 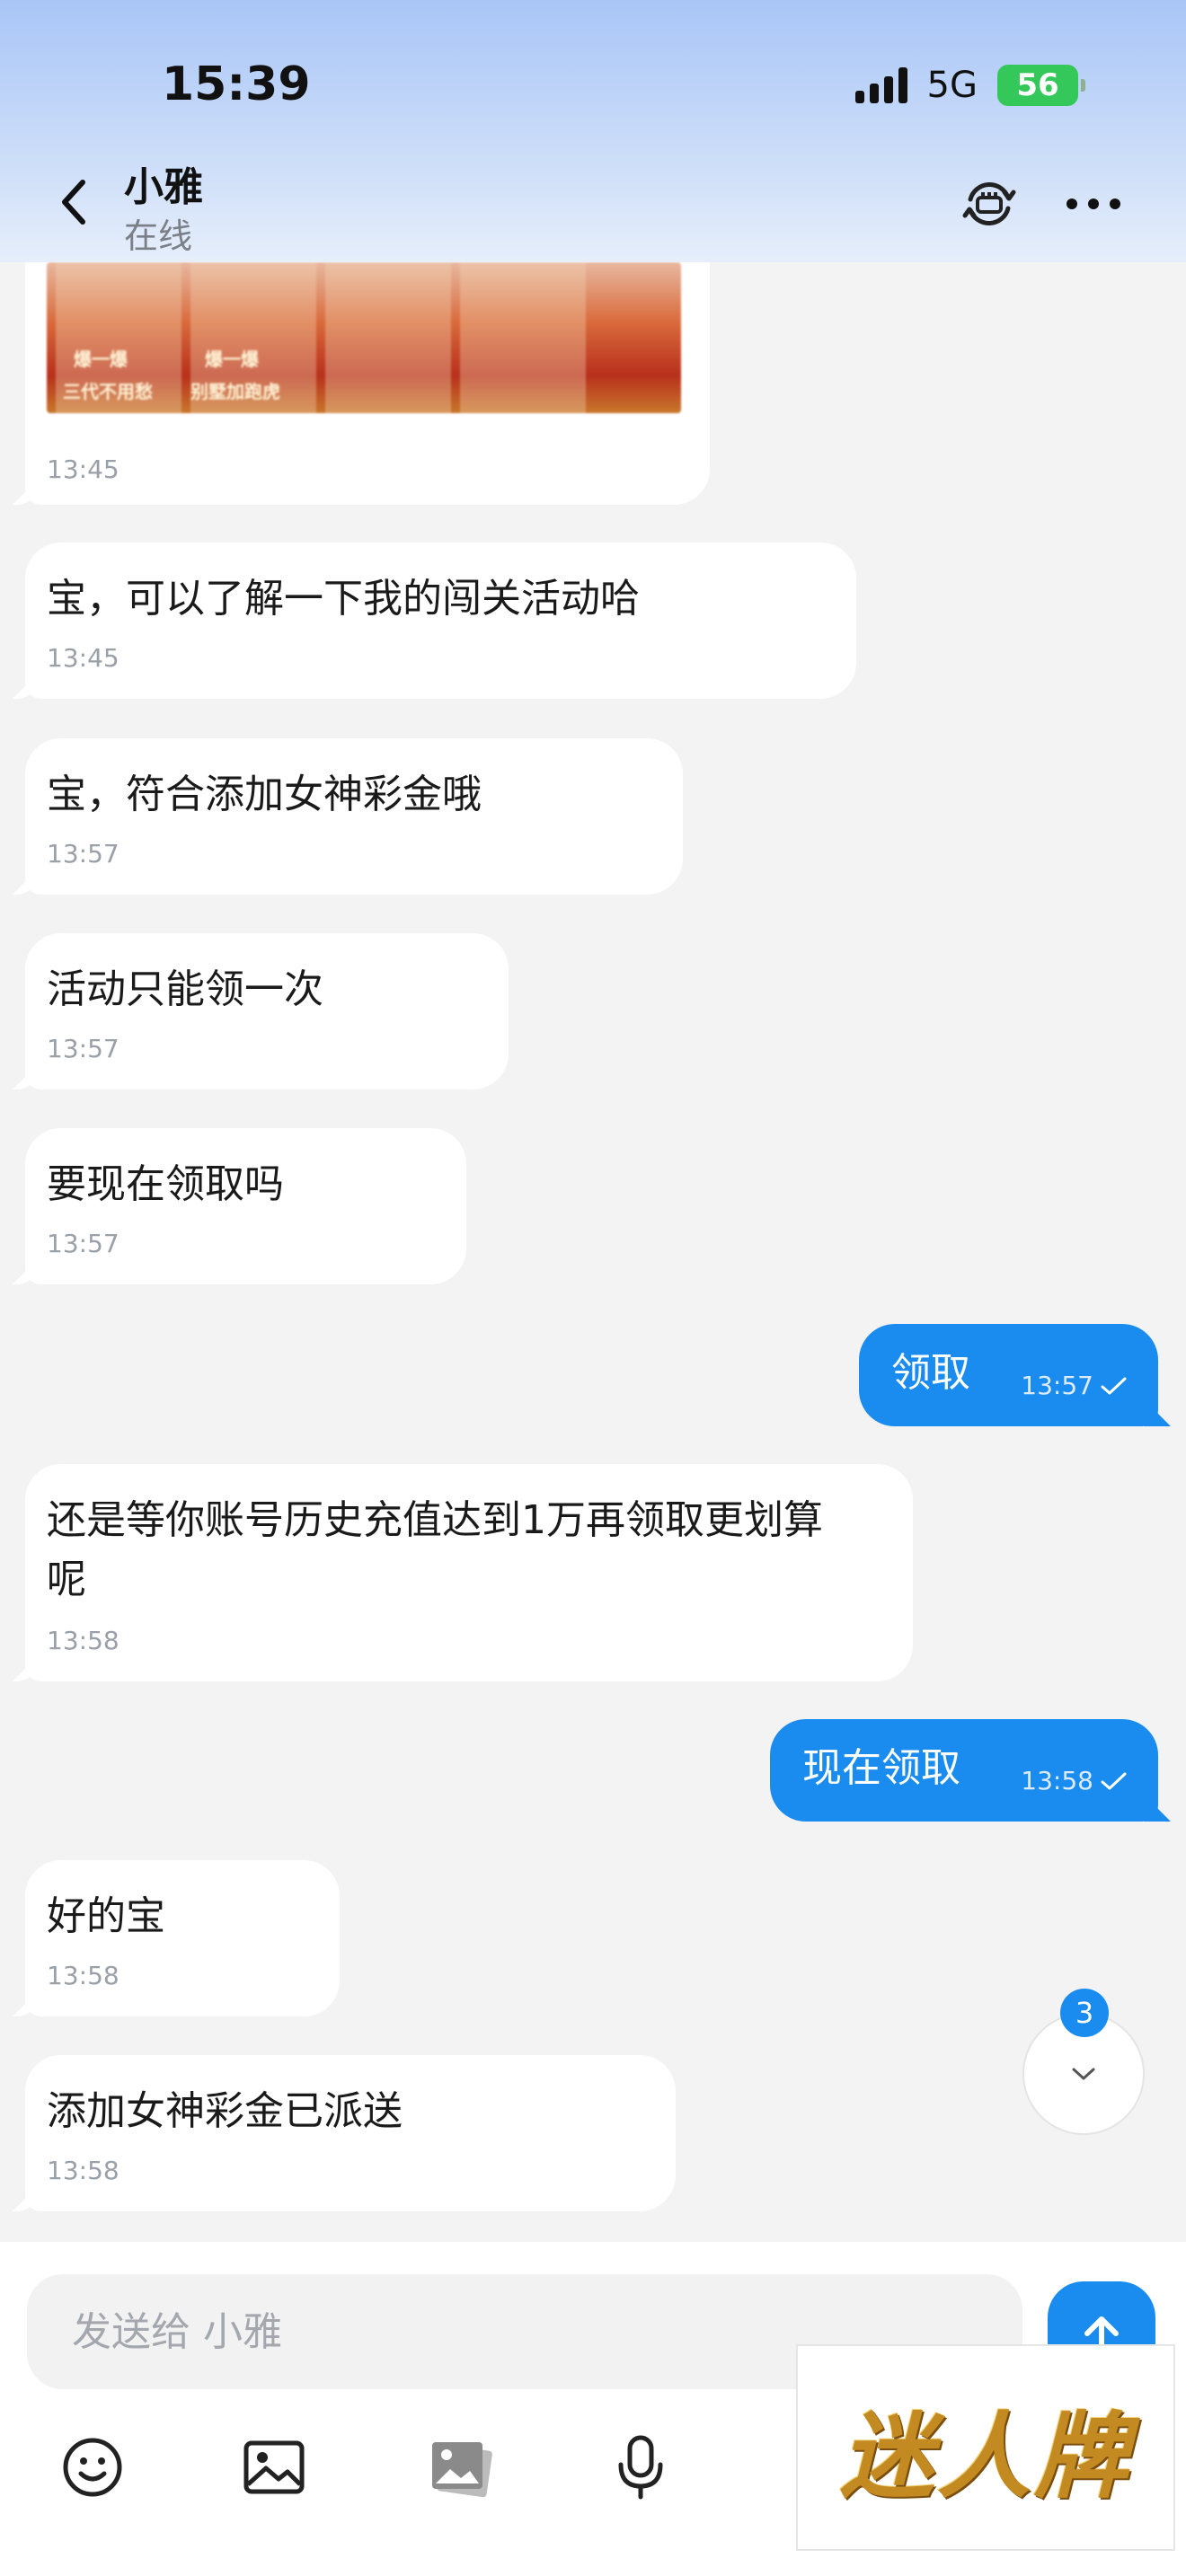 I want to click on message-bubble: 要现在领取吗 13:57, so click(x=245, y=1206).